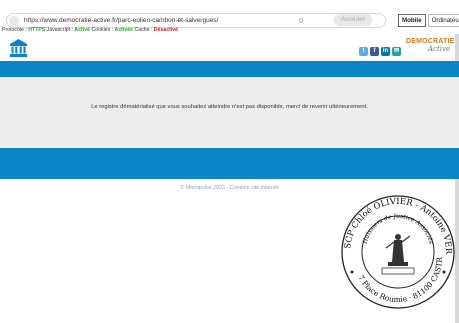  Describe the element at coordinates (412, 20) in the screenshot. I see `mobile-mode-button: Mobile` at that location.